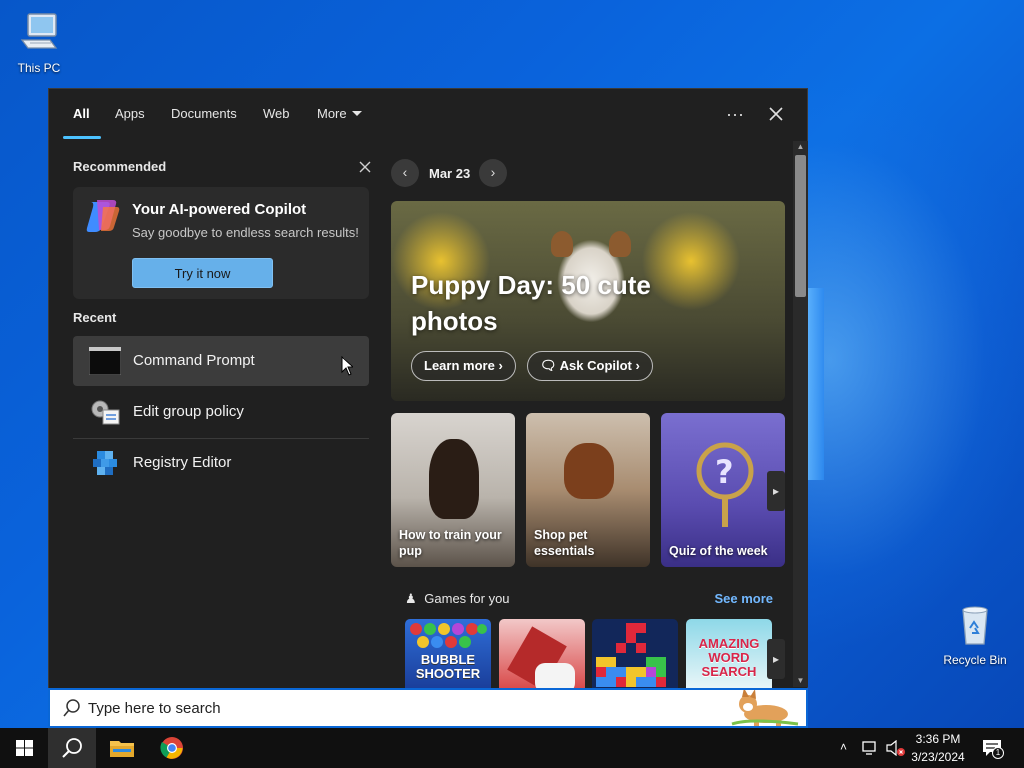 Image resolution: width=1024 pixels, height=768 pixels. I want to click on tile-train-pup: How to train your pup, so click(453, 490).